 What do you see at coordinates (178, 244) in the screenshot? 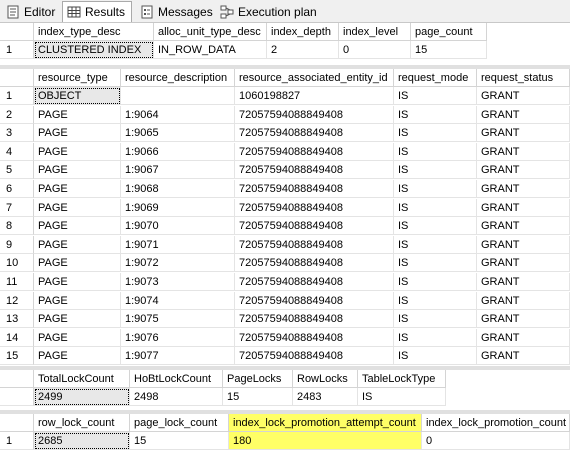
I see `grid-cell: 1:9071` at bounding box center [178, 244].